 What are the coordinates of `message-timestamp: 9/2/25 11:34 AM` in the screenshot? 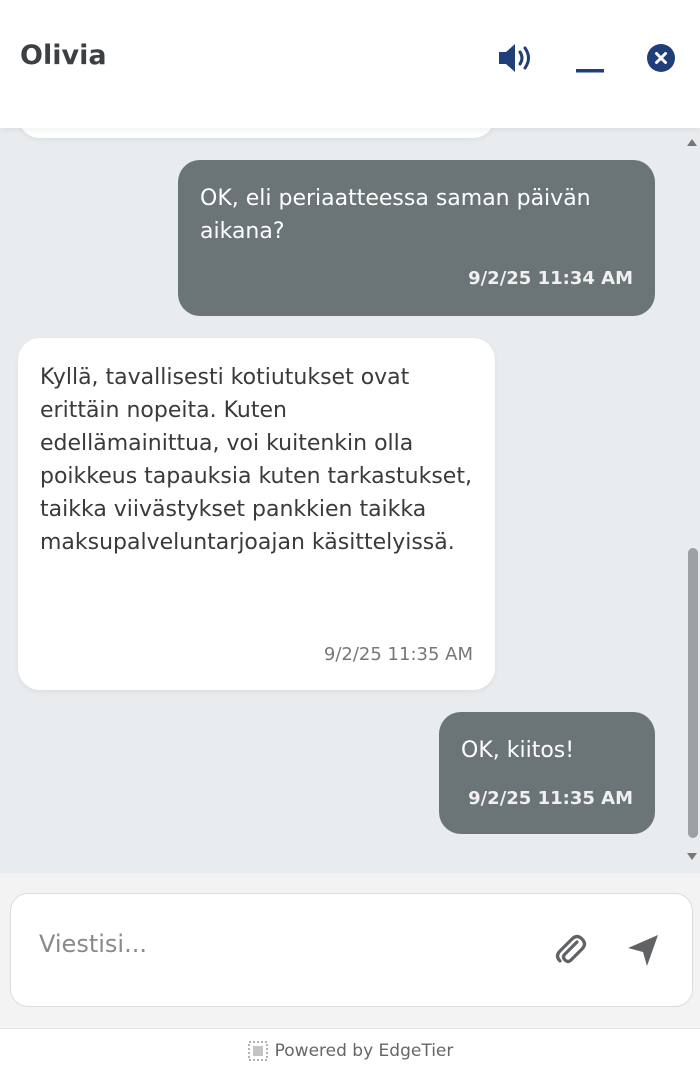 It's located at (550, 278).